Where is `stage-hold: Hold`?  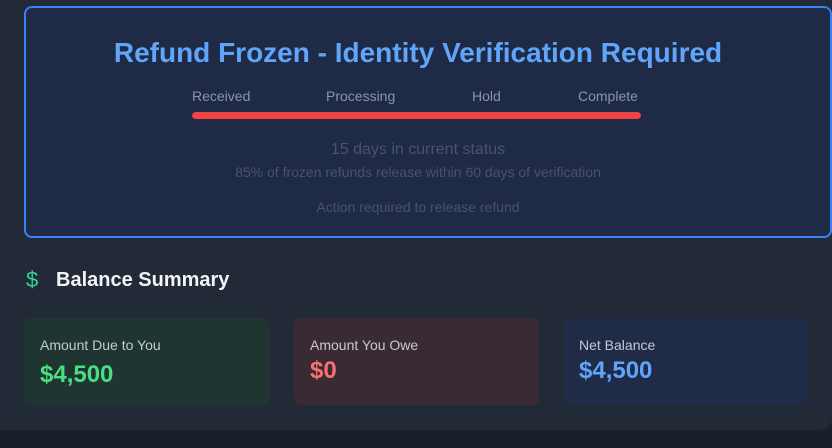 stage-hold: Hold is located at coordinates (486, 96).